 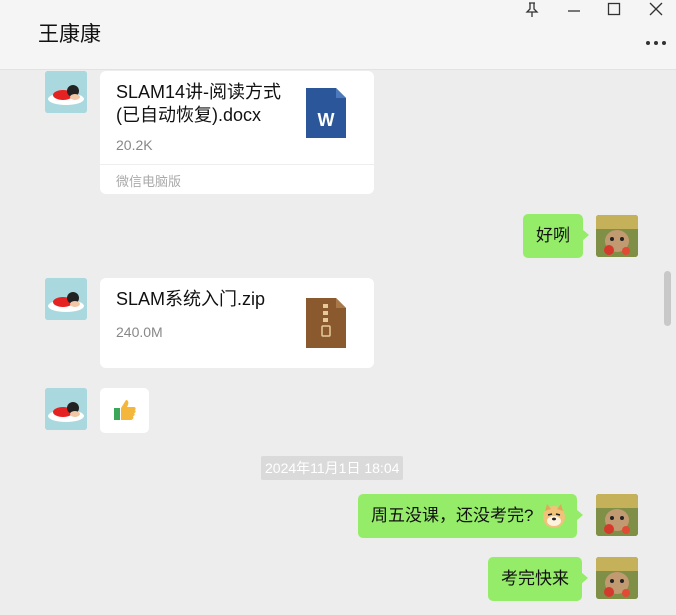 I want to click on chat-scrollbar, so click(x=667, y=298).